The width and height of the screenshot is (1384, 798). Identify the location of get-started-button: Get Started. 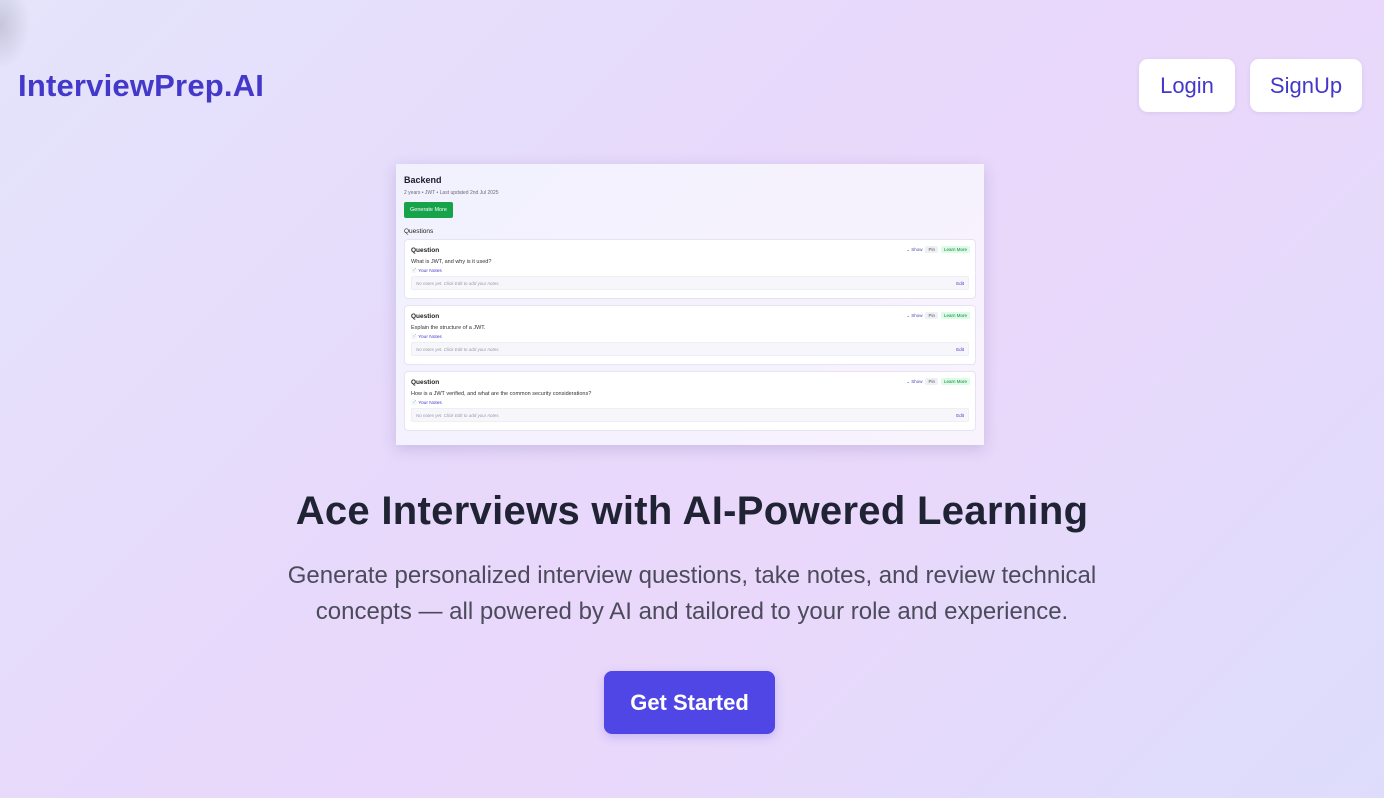
(689, 702).